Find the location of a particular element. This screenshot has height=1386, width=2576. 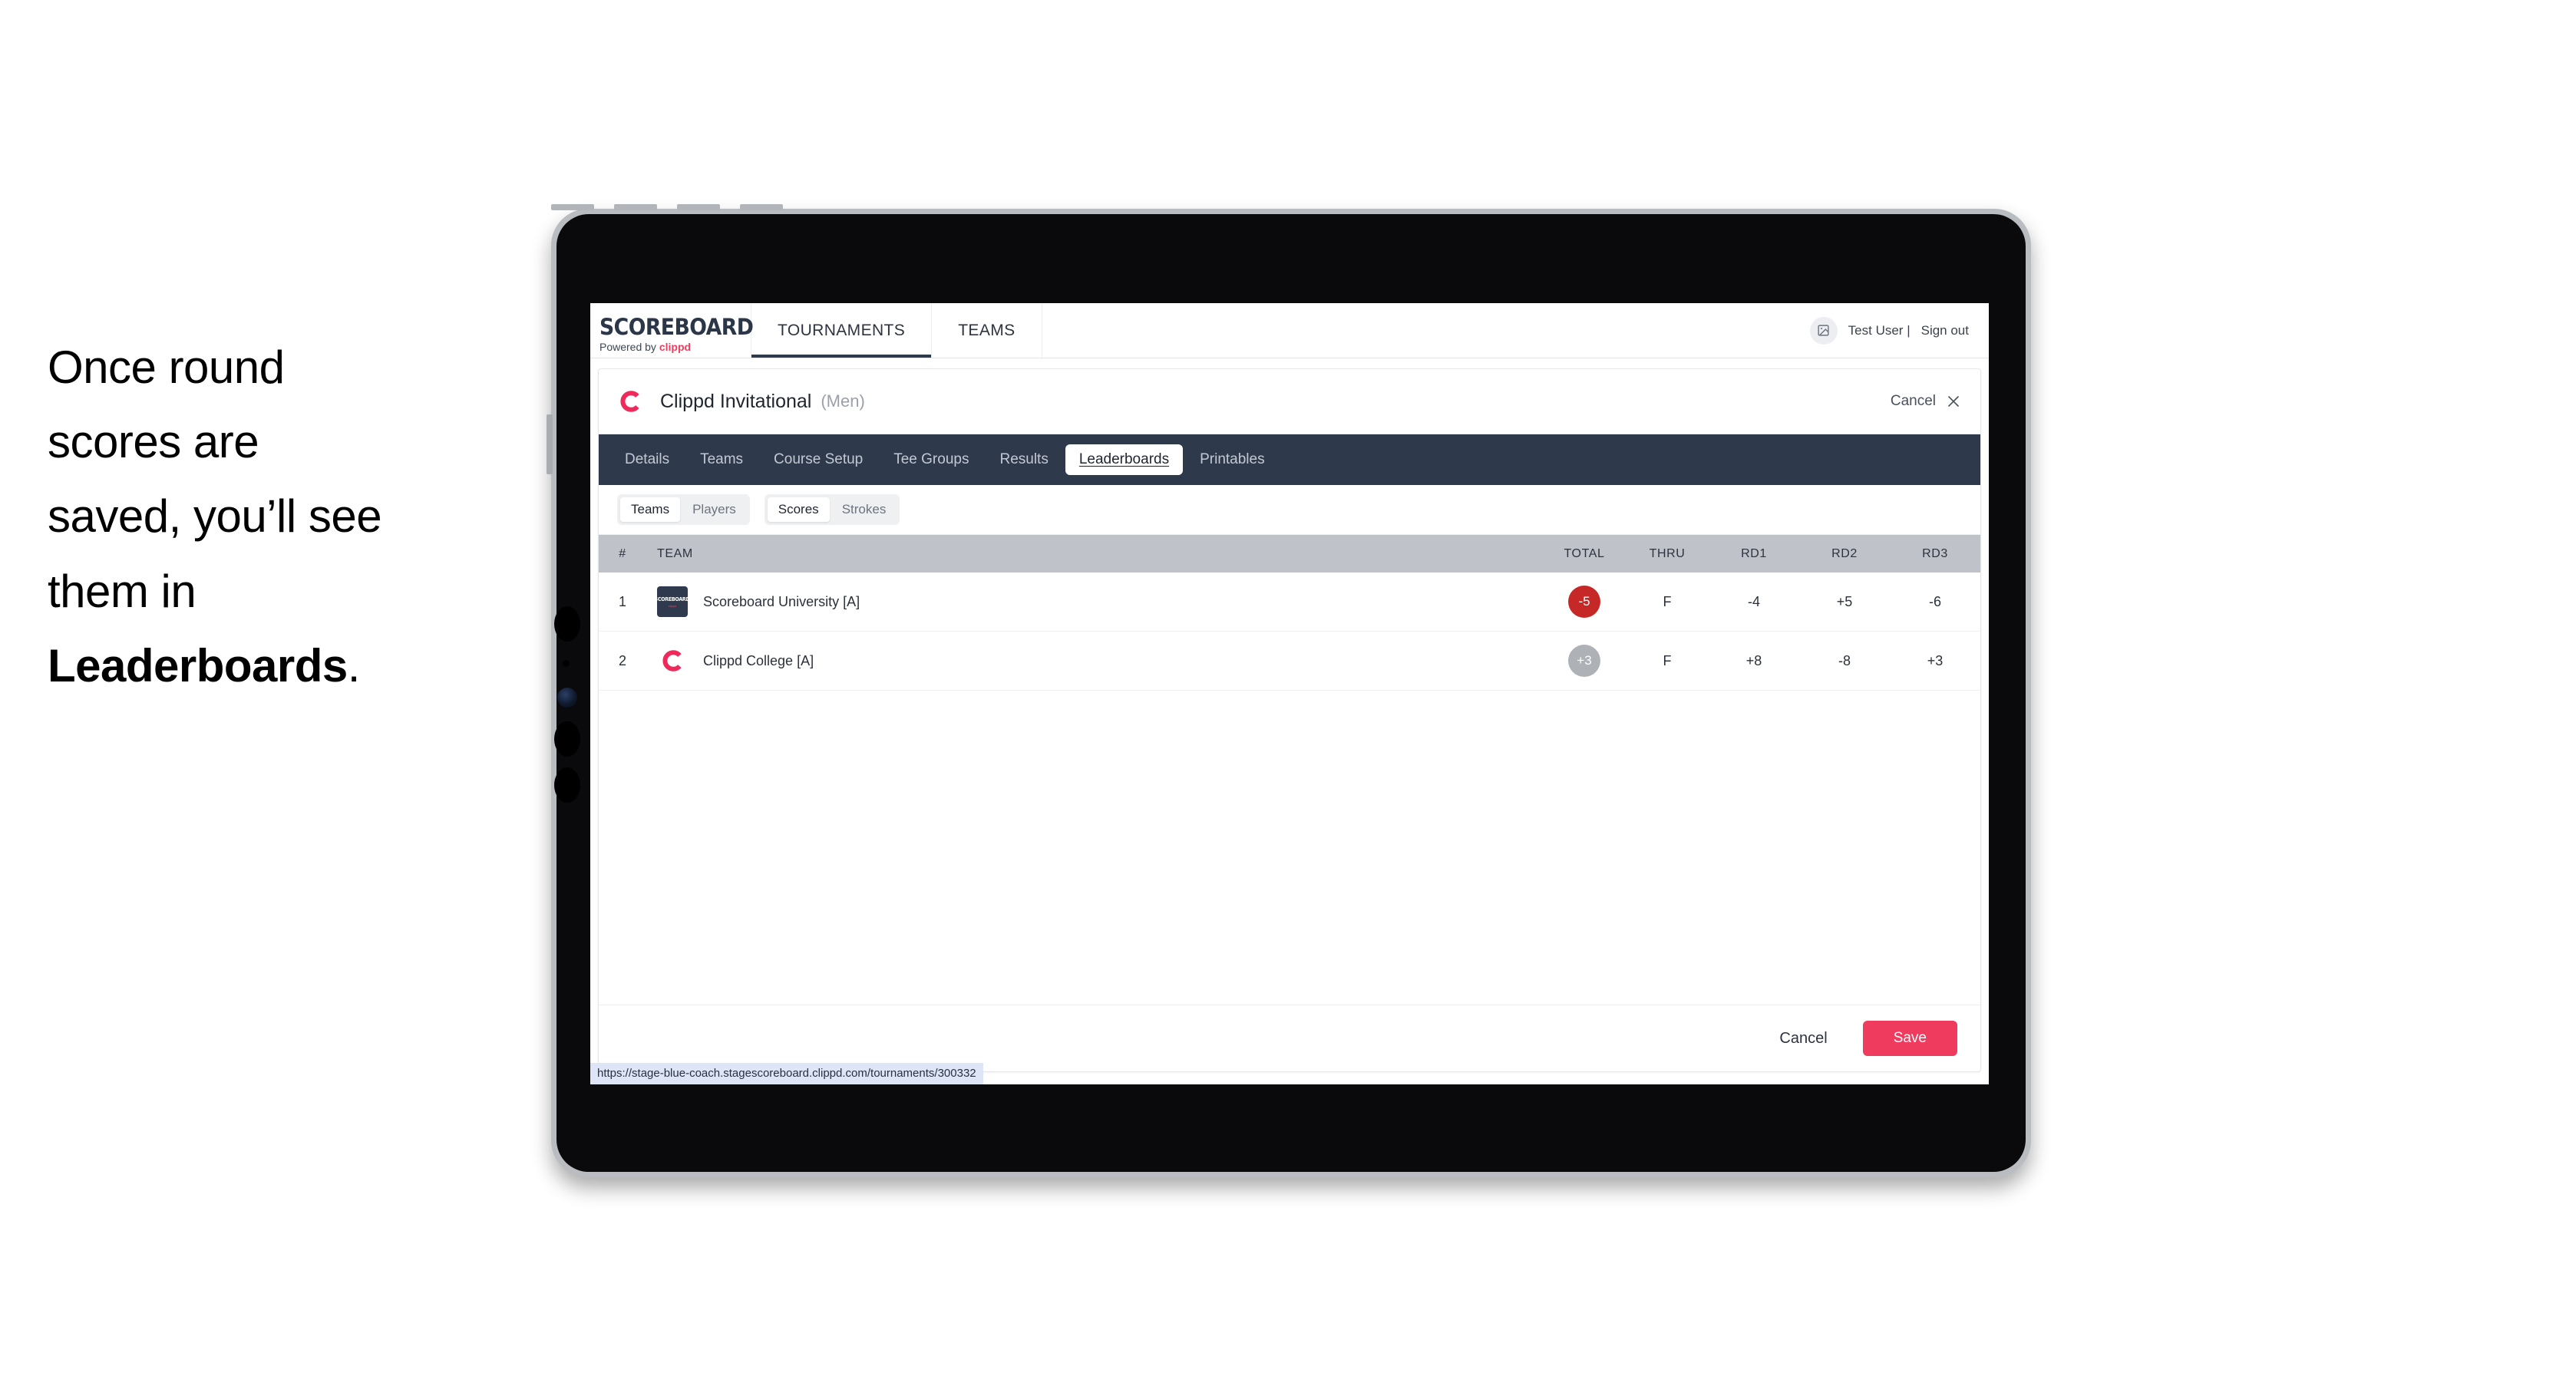

tab-course-setup: Course Setup is located at coordinates (818, 459).